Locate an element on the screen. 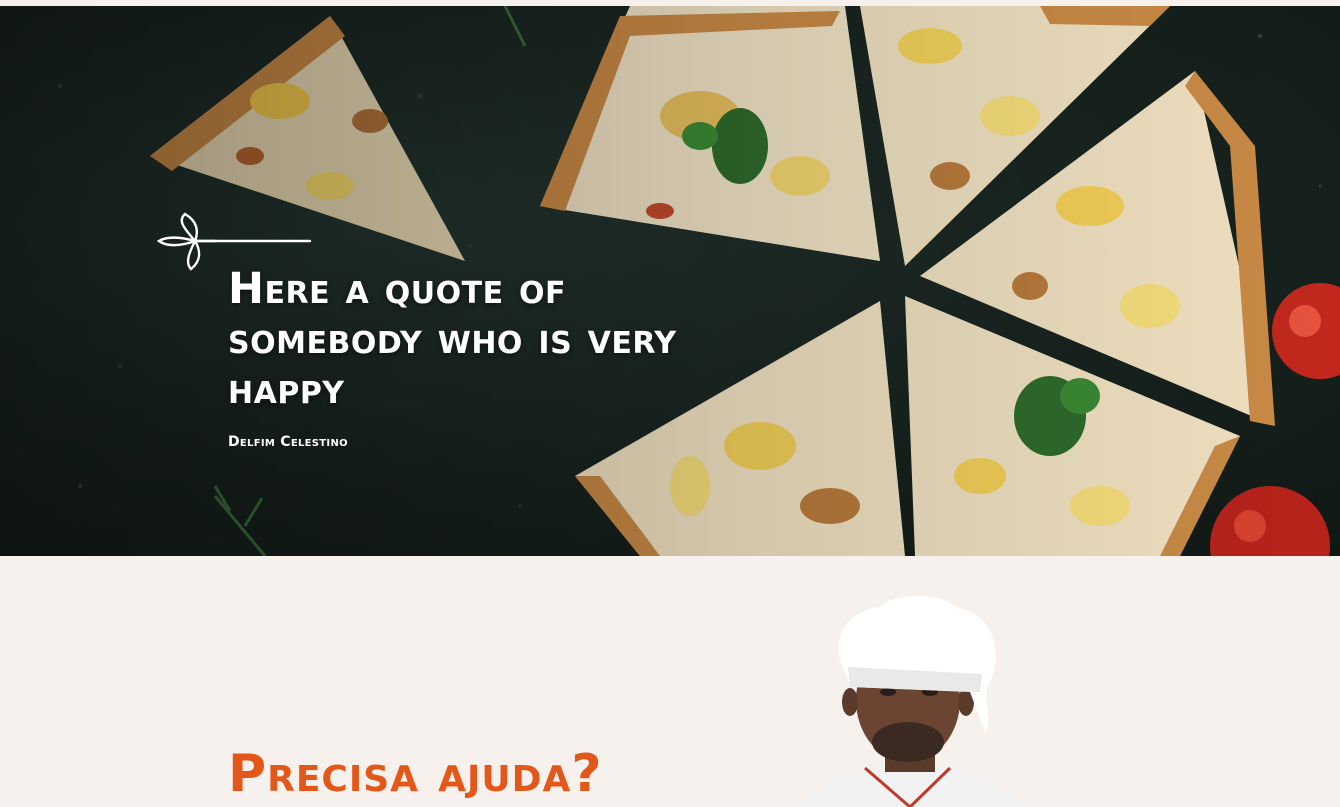  testimonial-author: Delfim Celestino is located at coordinates (288, 442).